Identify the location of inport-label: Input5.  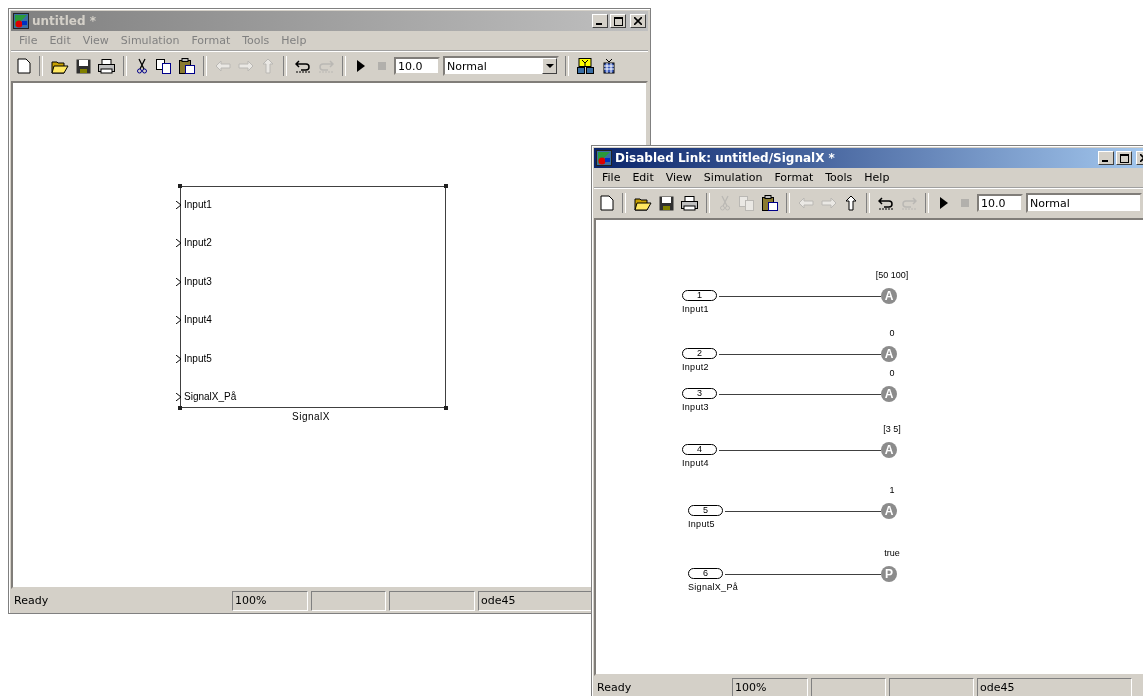
(701, 524).